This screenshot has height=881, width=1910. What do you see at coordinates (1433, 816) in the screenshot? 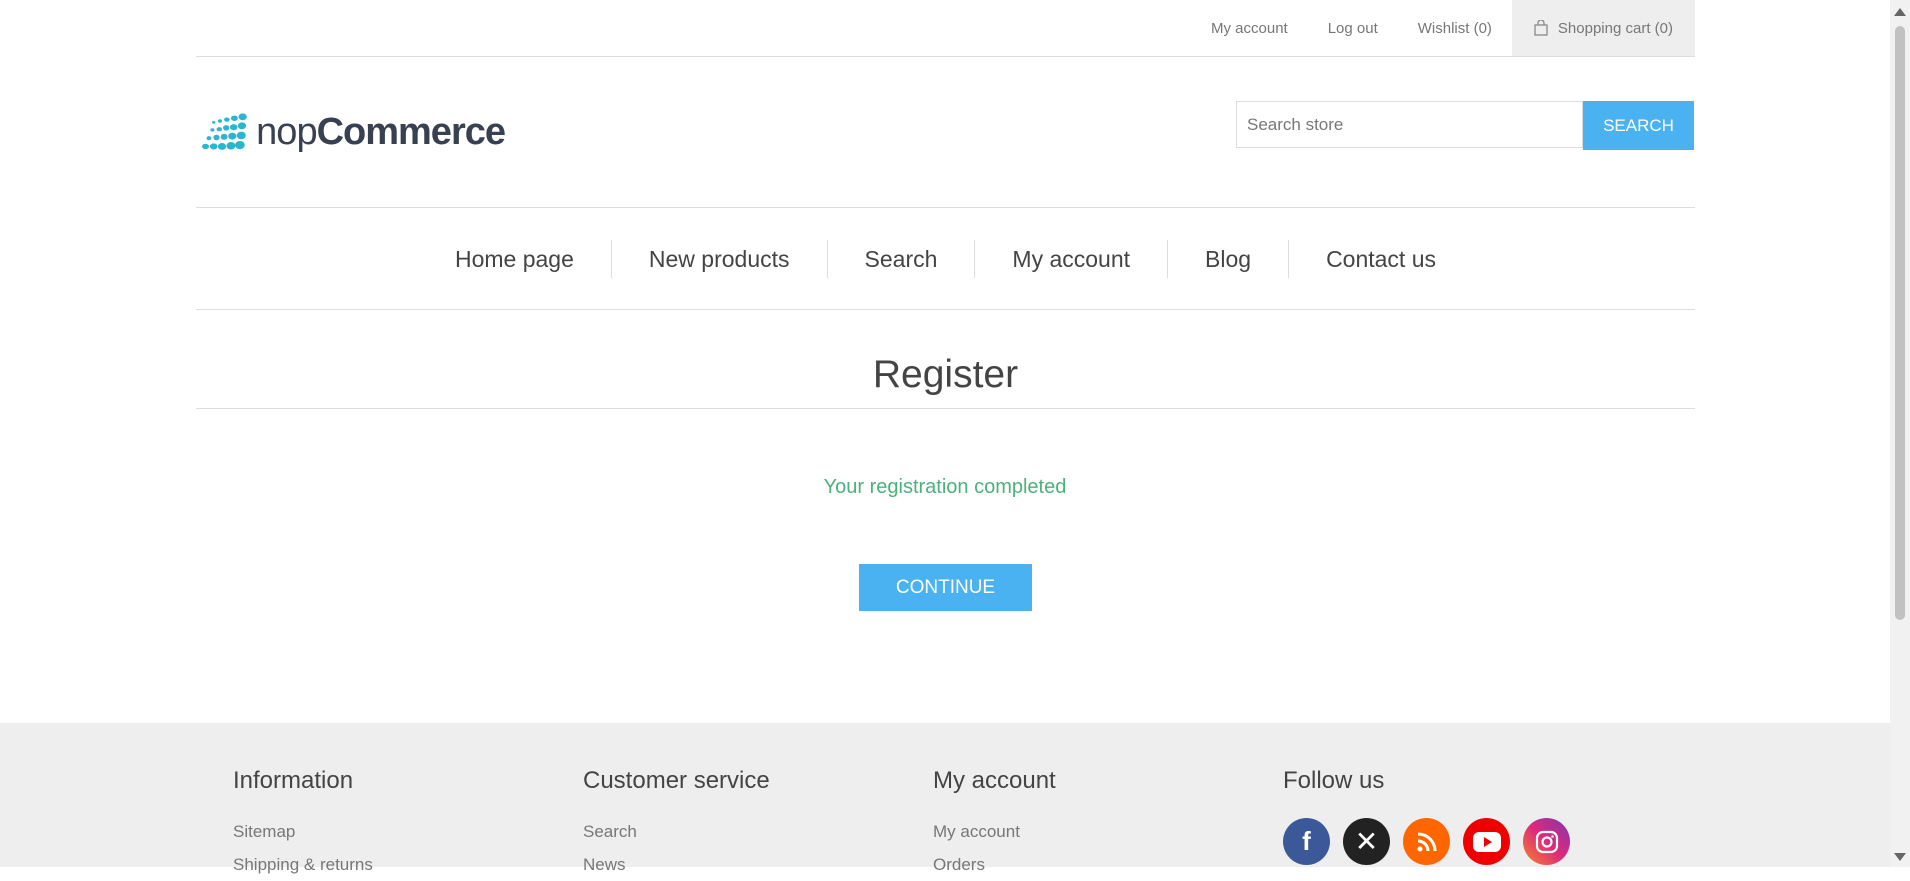
I see `footer-follow-us: Follow us f ✕` at bounding box center [1433, 816].